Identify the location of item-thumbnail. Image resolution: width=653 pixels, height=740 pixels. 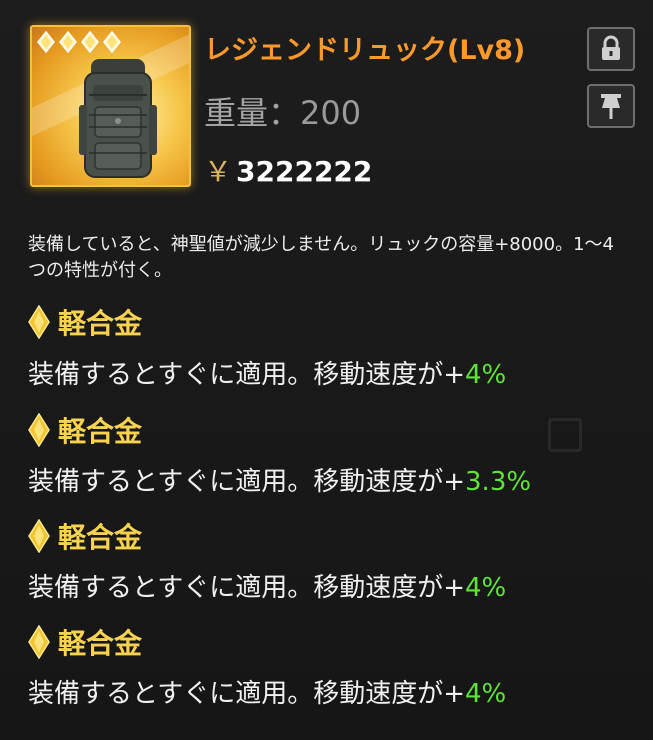
(110, 106).